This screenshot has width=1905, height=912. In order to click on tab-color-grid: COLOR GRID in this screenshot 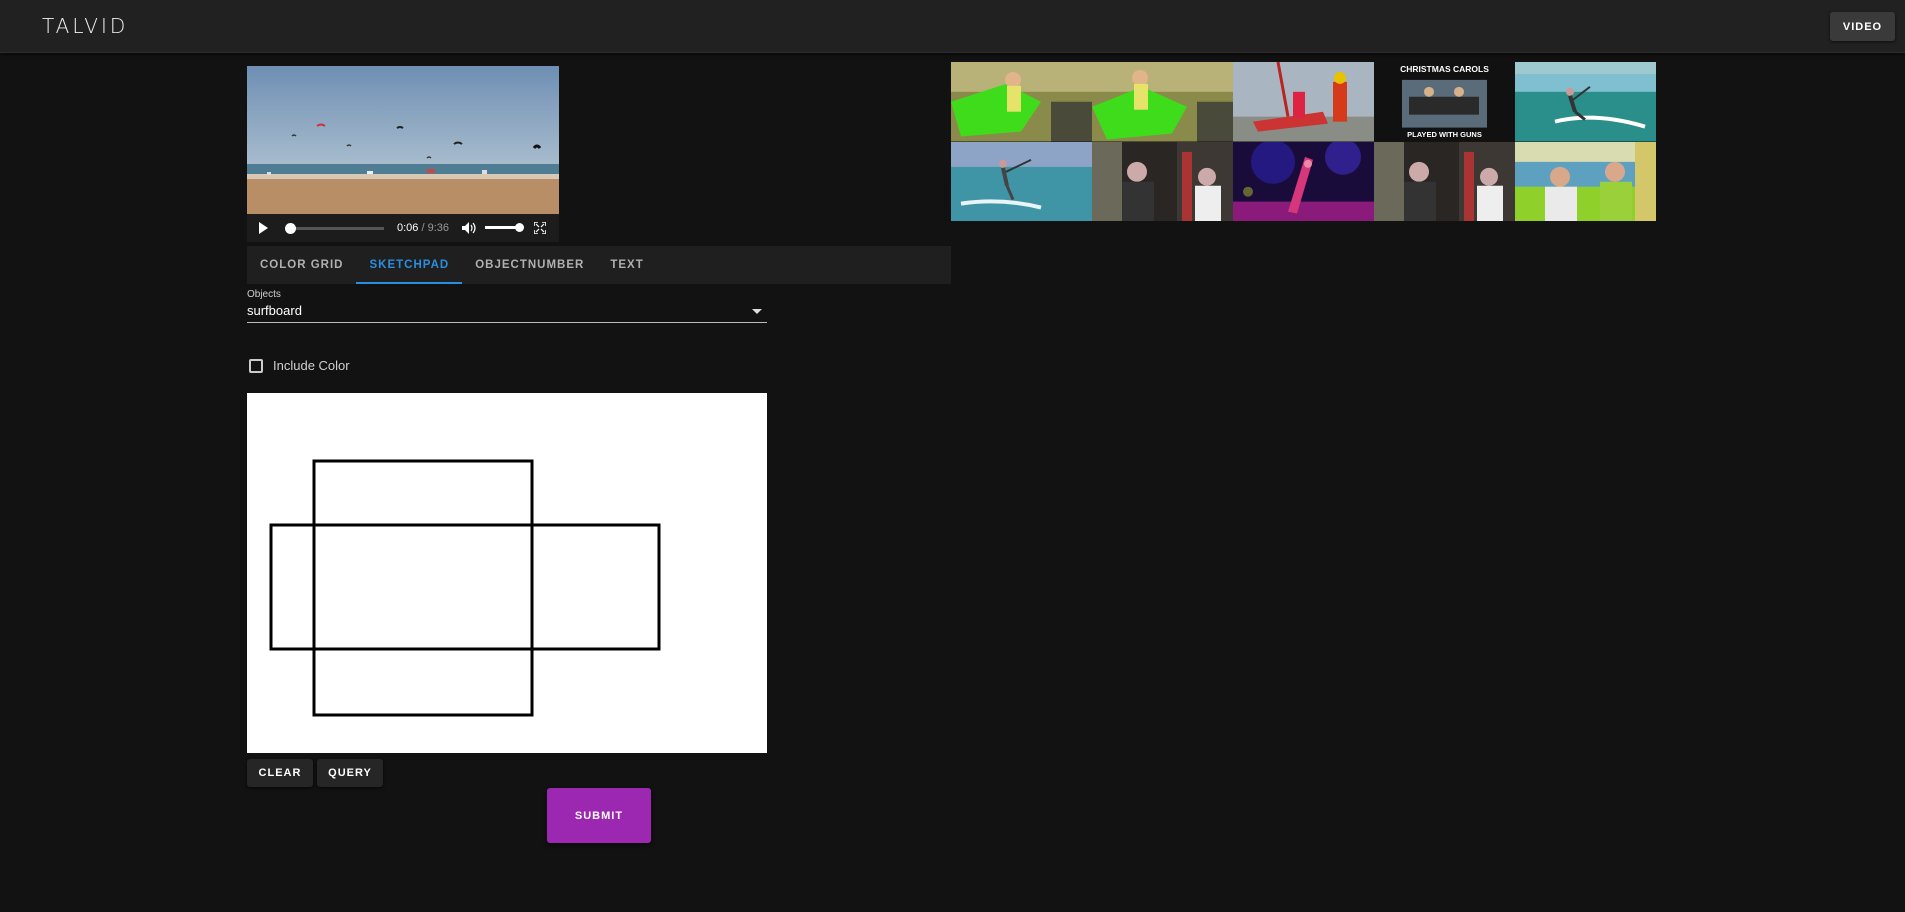, I will do `click(301, 265)`.